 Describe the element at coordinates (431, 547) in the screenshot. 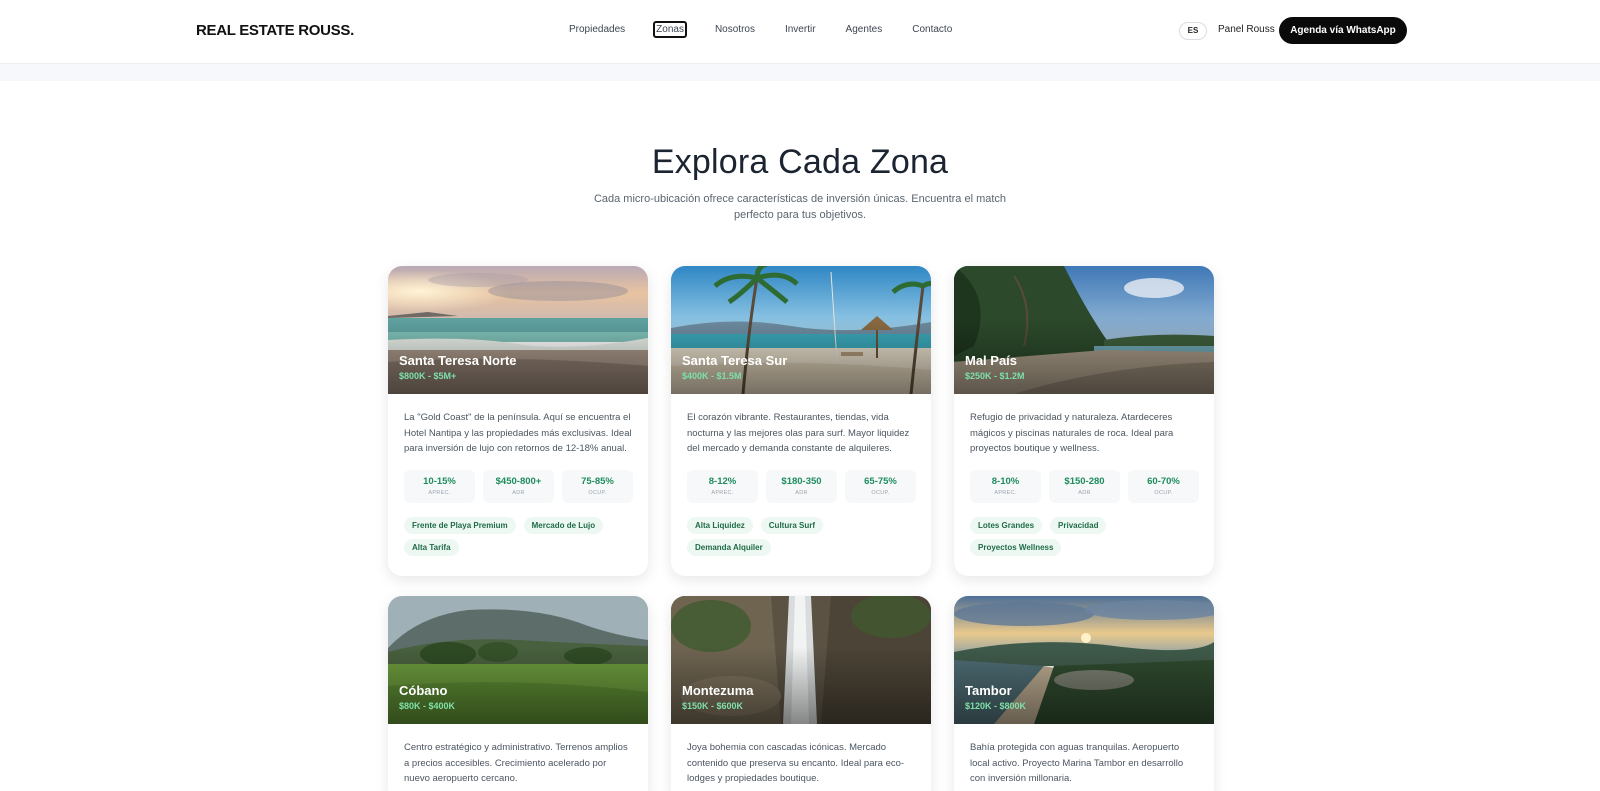

I see `zone-tag: Alta Tarifa` at that location.